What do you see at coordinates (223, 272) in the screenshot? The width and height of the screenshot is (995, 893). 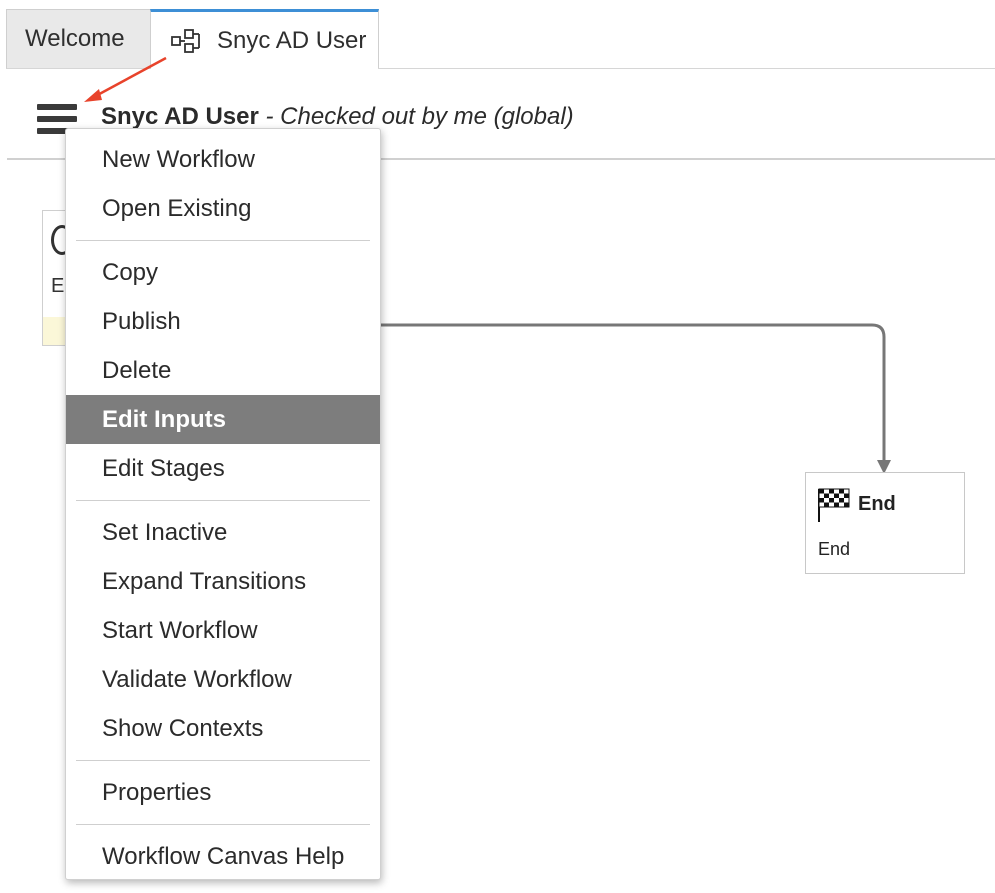 I see `menu-item-copy: Copy` at bounding box center [223, 272].